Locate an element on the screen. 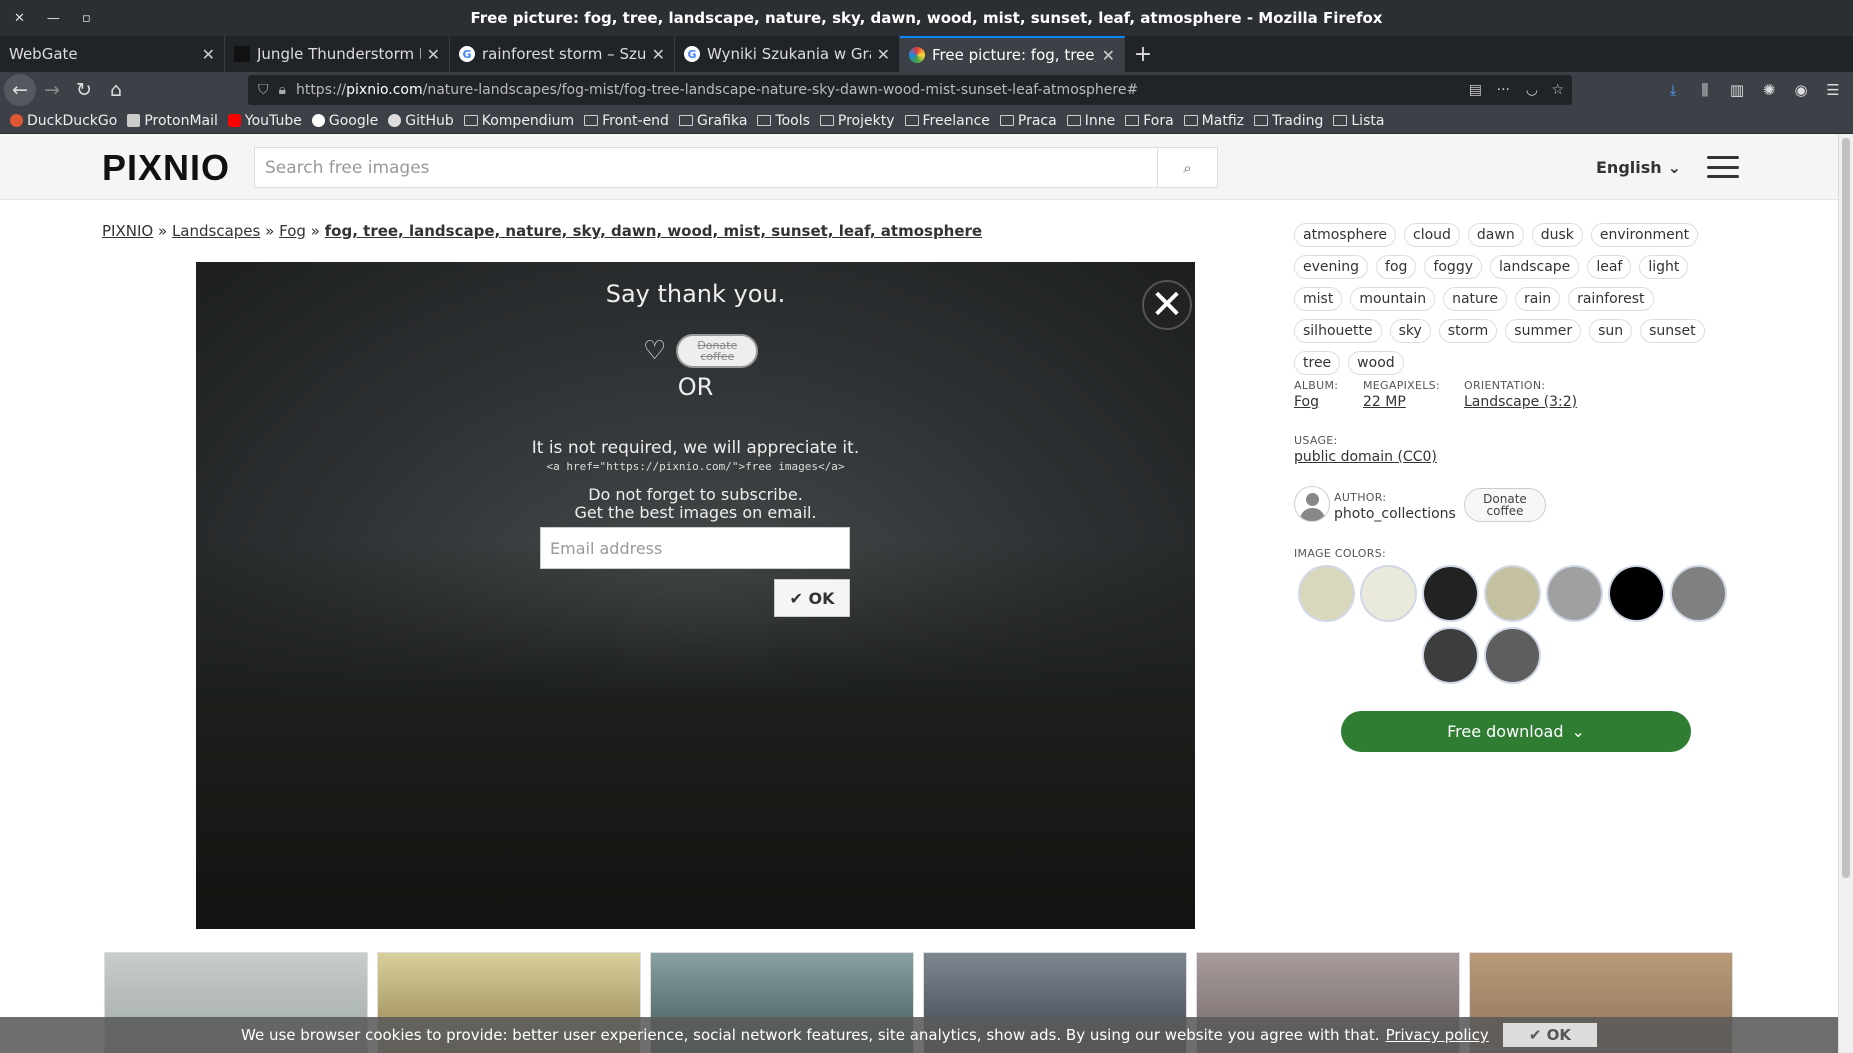  reader-view-icon: ▤ is located at coordinates (1475, 90).